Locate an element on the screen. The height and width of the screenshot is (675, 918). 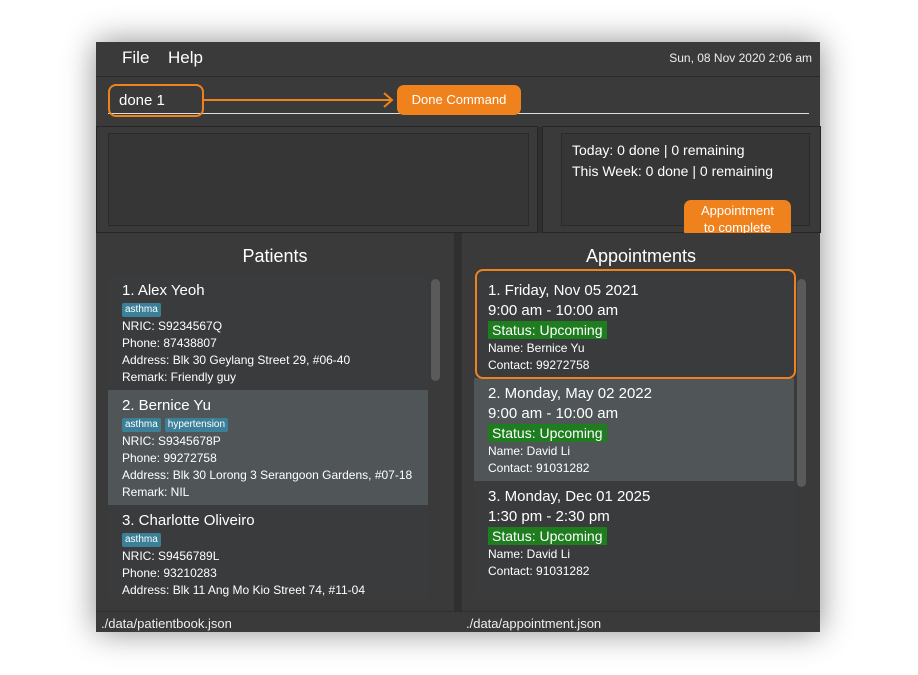
patient-name: 1. Alex Yeoh is located at coordinates (163, 290).